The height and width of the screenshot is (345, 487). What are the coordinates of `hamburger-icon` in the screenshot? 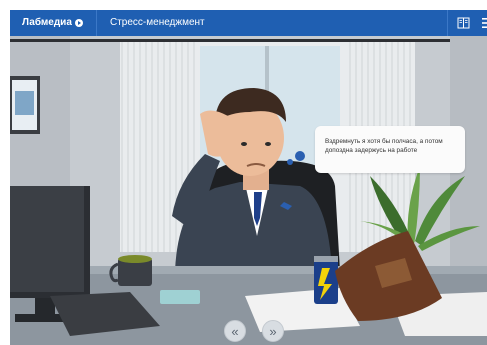 It's located at (484, 23).